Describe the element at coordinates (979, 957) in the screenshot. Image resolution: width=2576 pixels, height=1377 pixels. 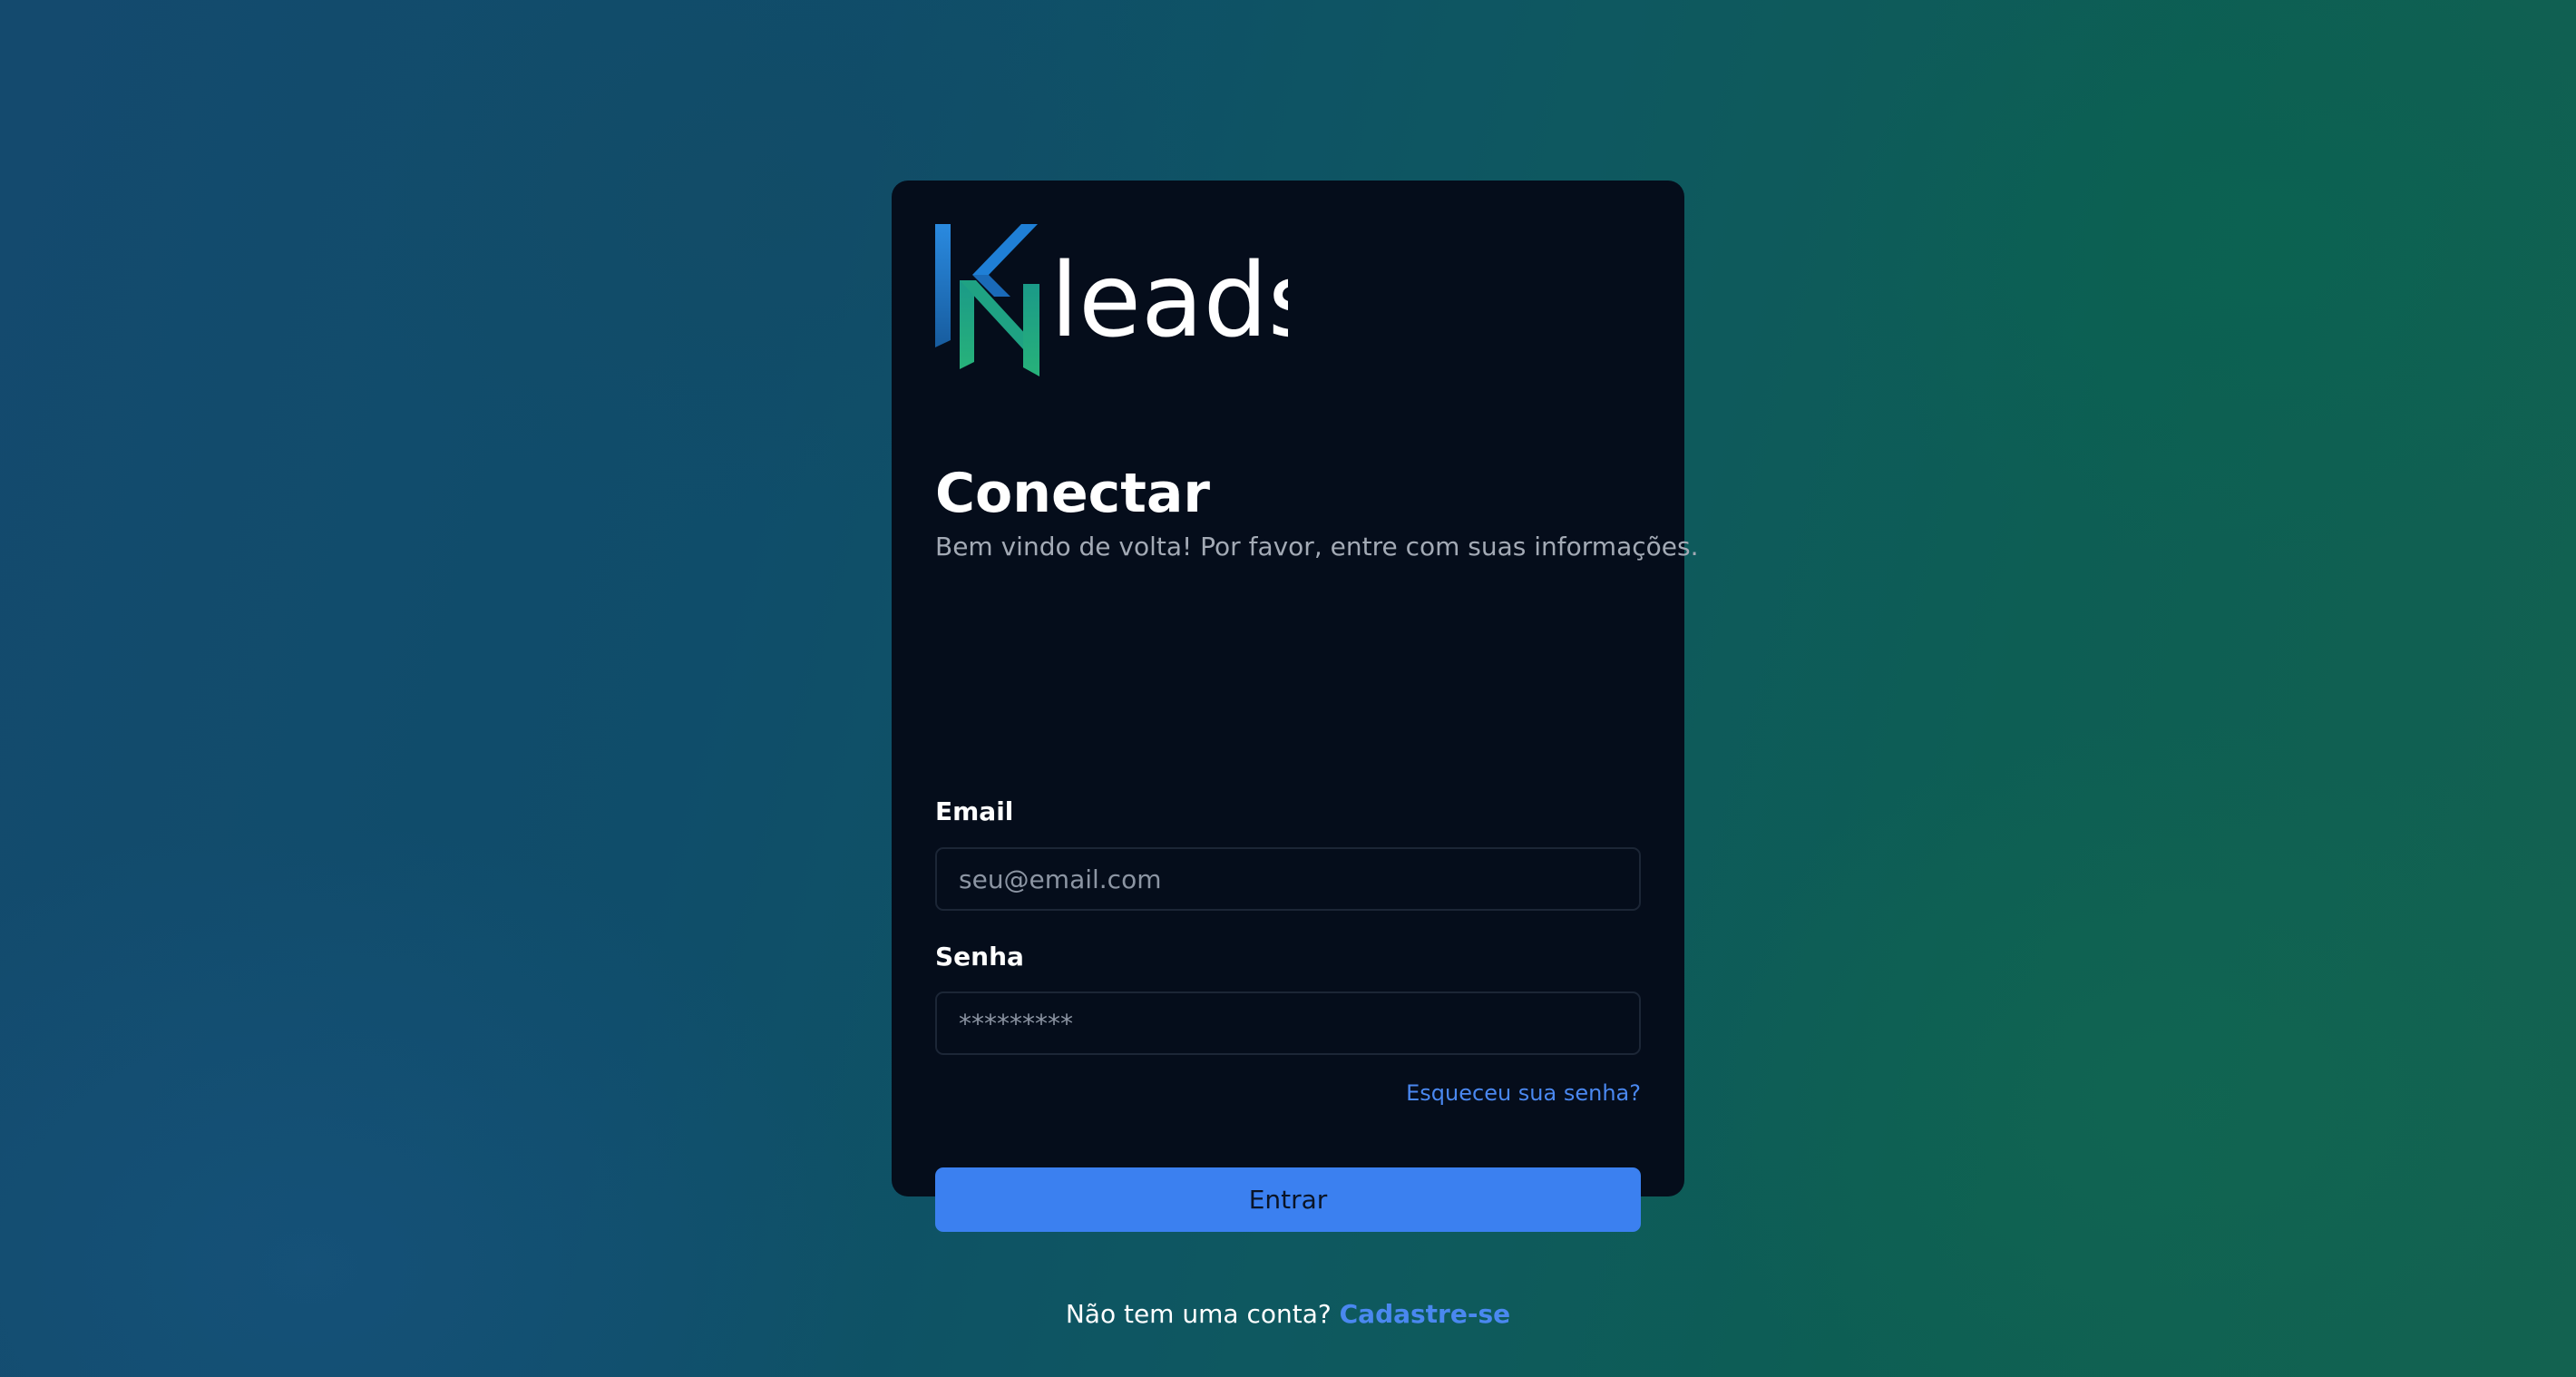
I see `password-field-label: Senha` at that location.